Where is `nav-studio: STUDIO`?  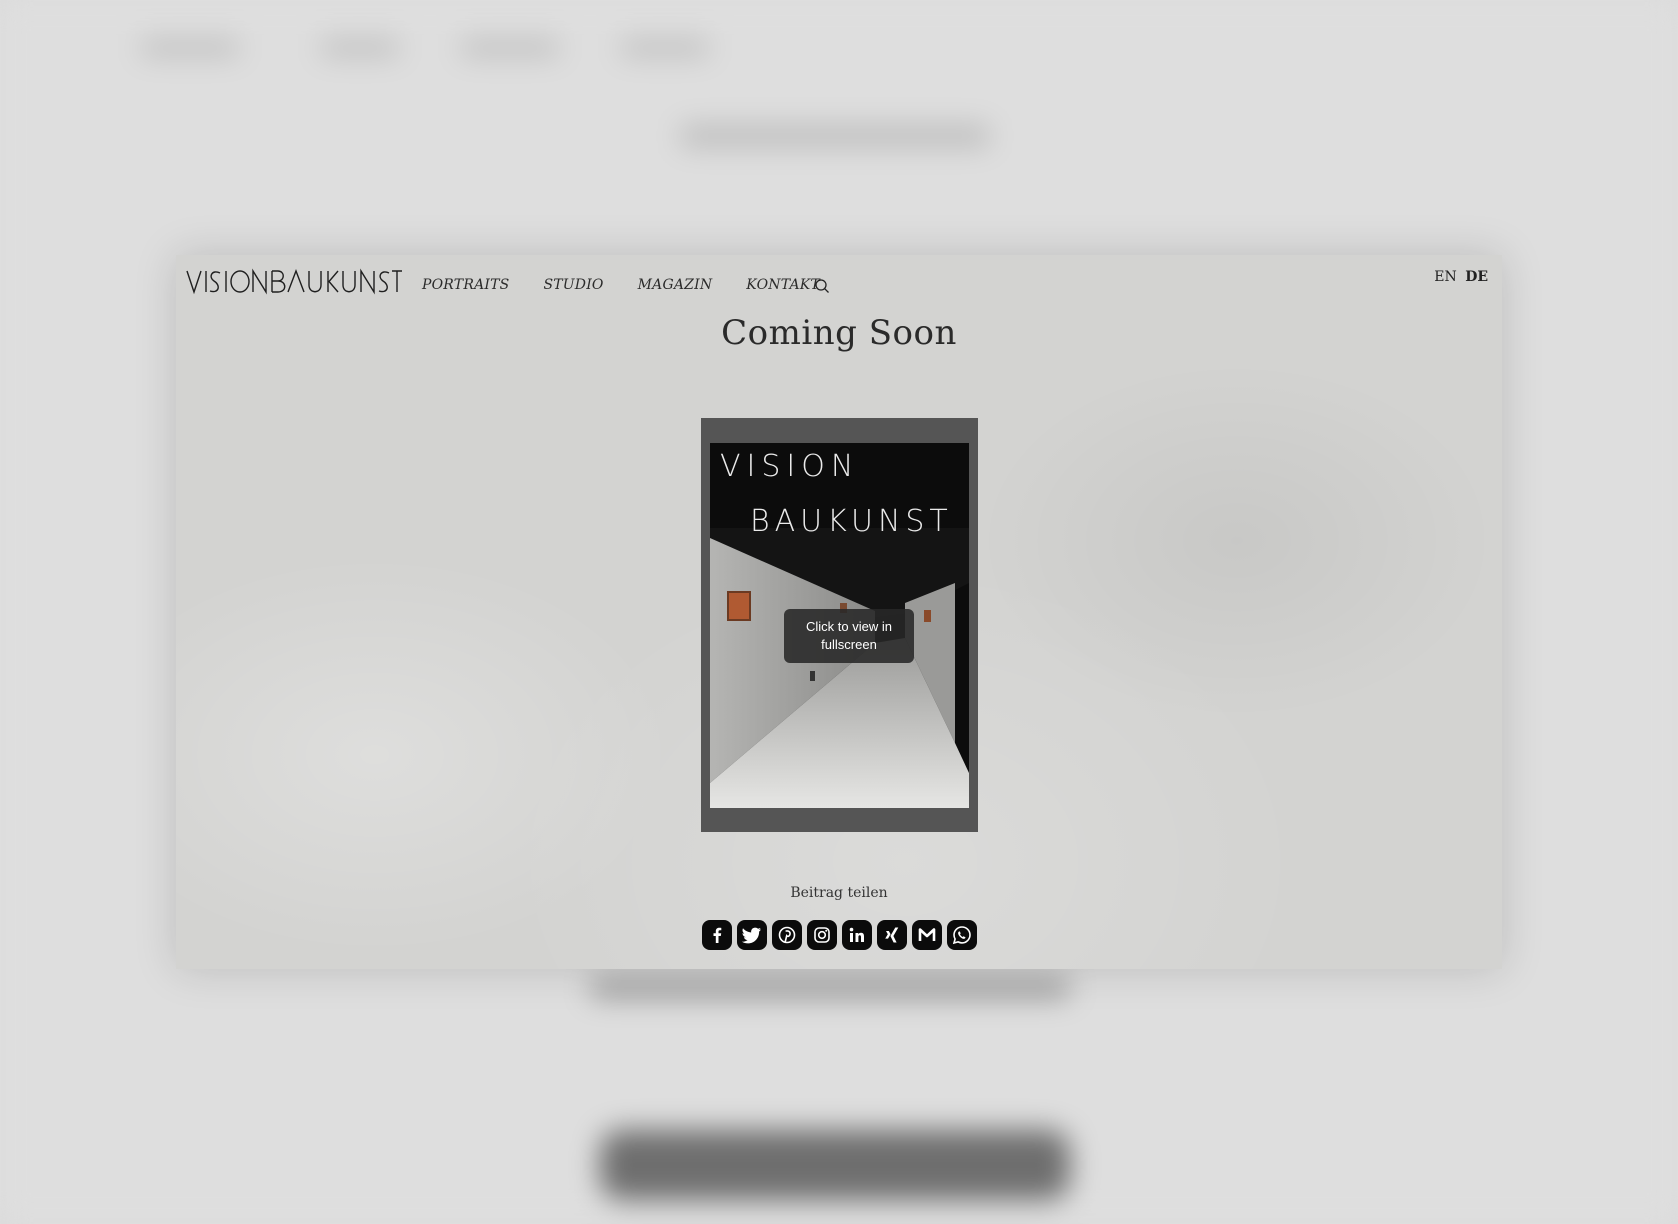
nav-studio: STUDIO is located at coordinates (573, 285).